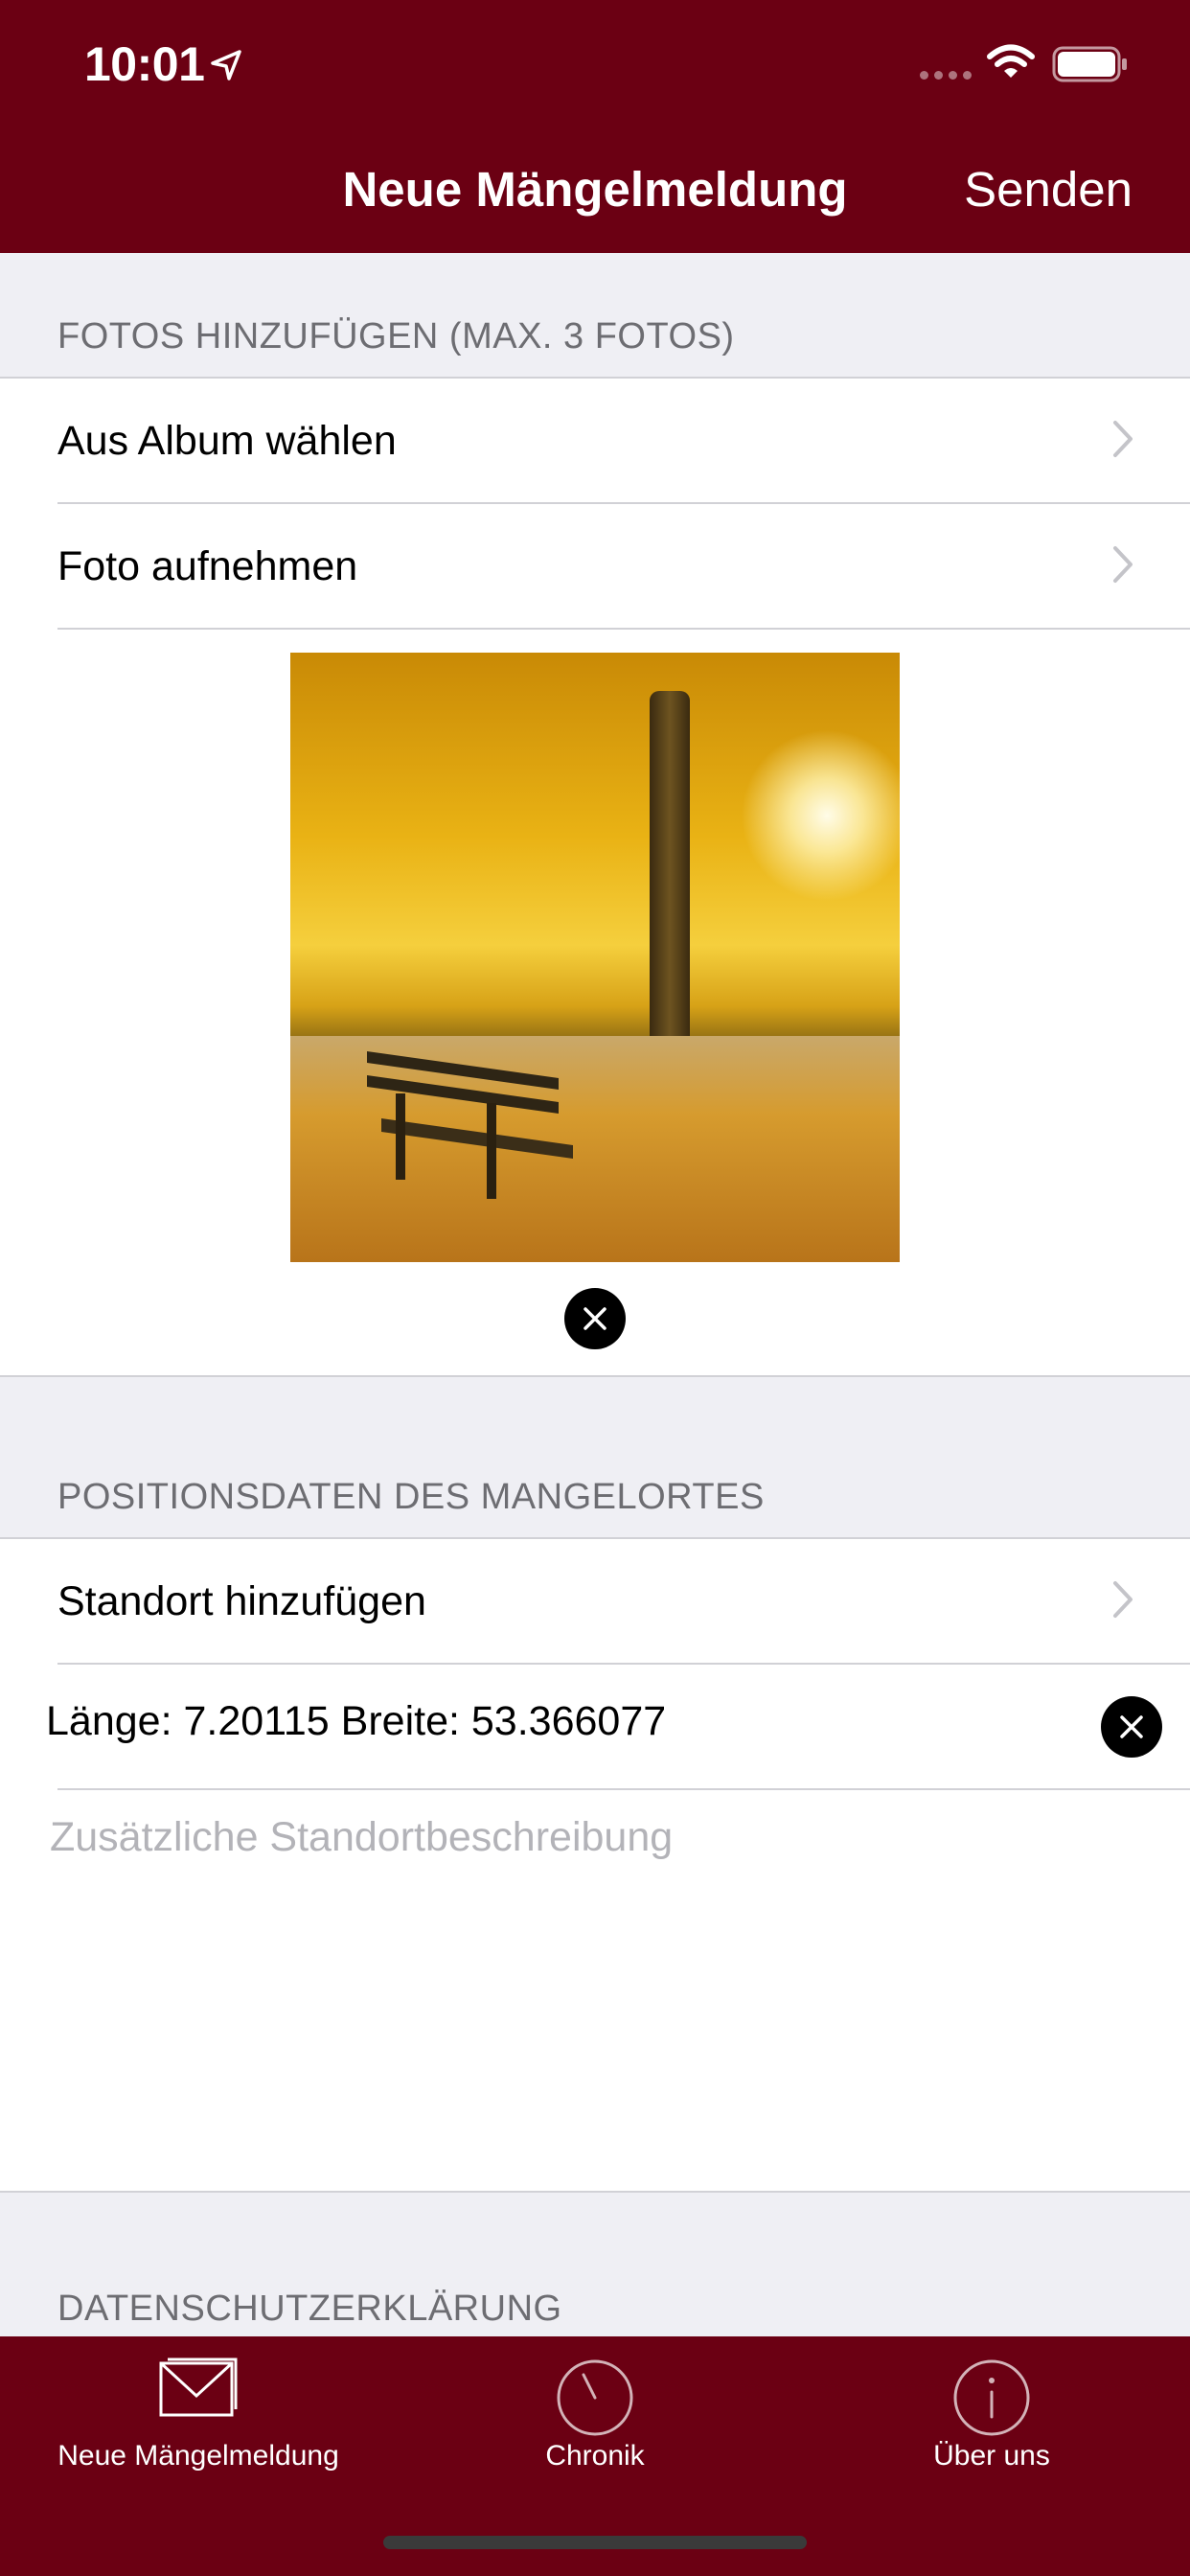 This screenshot has width=1190, height=2576. I want to click on status-time: 10:01, so click(144, 64).